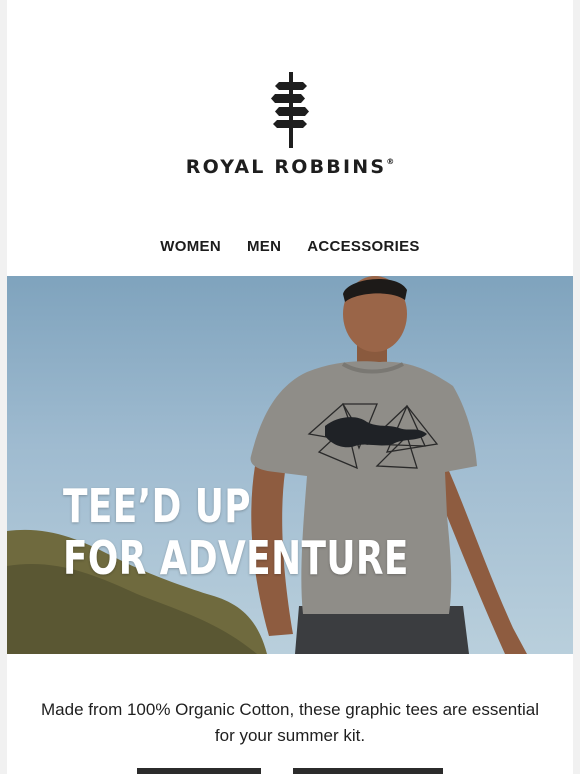 The width and height of the screenshot is (580, 774). What do you see at coordinates (286, 167) in the screenshot?
I see `brand-name: ROYAL ROBBINS` at bounding box center [286, 167].